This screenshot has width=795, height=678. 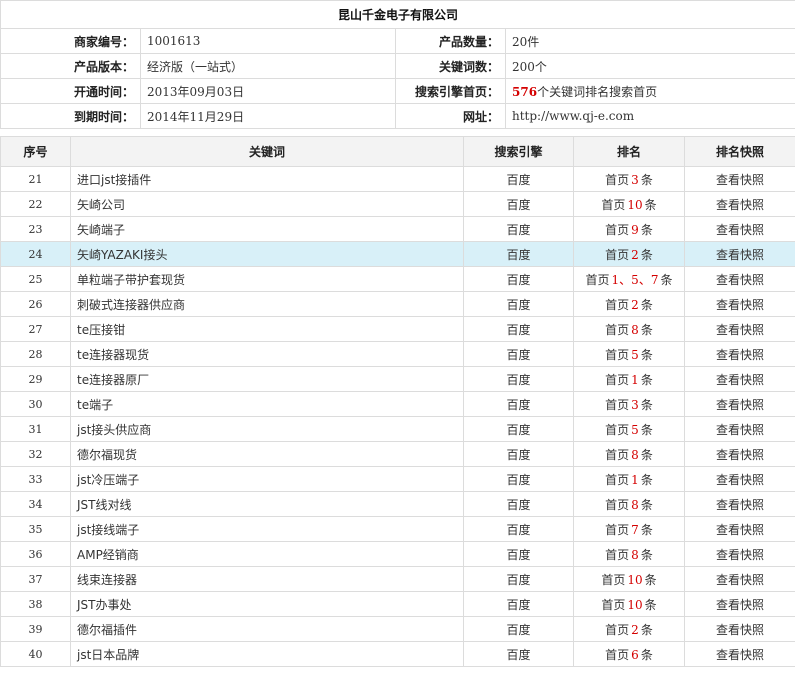 What do you see at coordinates (397, 14) in the screenshot?
I see `company-name: 昆山千金电子有限公司` at bounding box center [397, 14].